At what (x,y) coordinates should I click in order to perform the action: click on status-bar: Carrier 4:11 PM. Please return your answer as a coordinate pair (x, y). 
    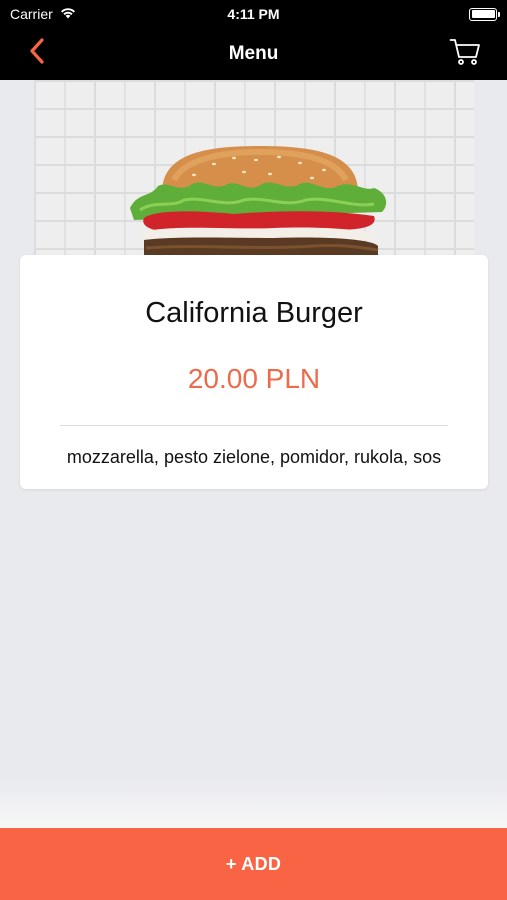
    Looking at the image, I should click on (253, 14).